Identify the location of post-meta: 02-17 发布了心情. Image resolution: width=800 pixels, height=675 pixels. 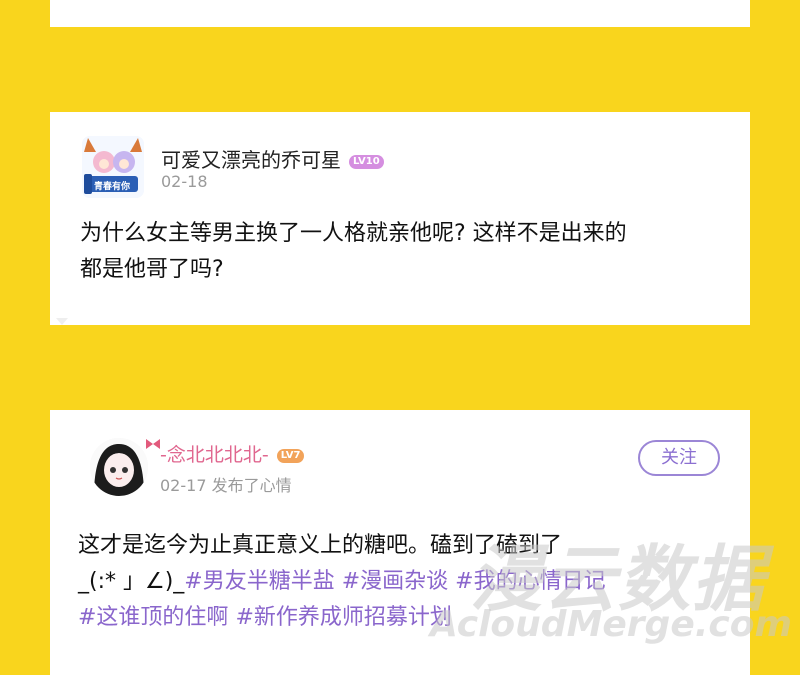
(226, 485).